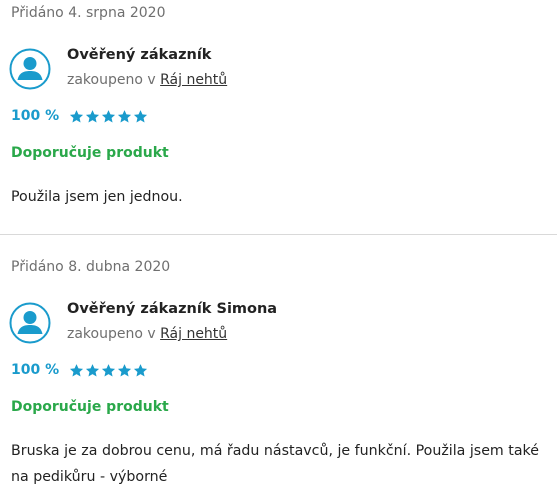 The image size is (557, 499). I want to click on review-date: Přidáno 8. dubna 2020, so click(91, 267).